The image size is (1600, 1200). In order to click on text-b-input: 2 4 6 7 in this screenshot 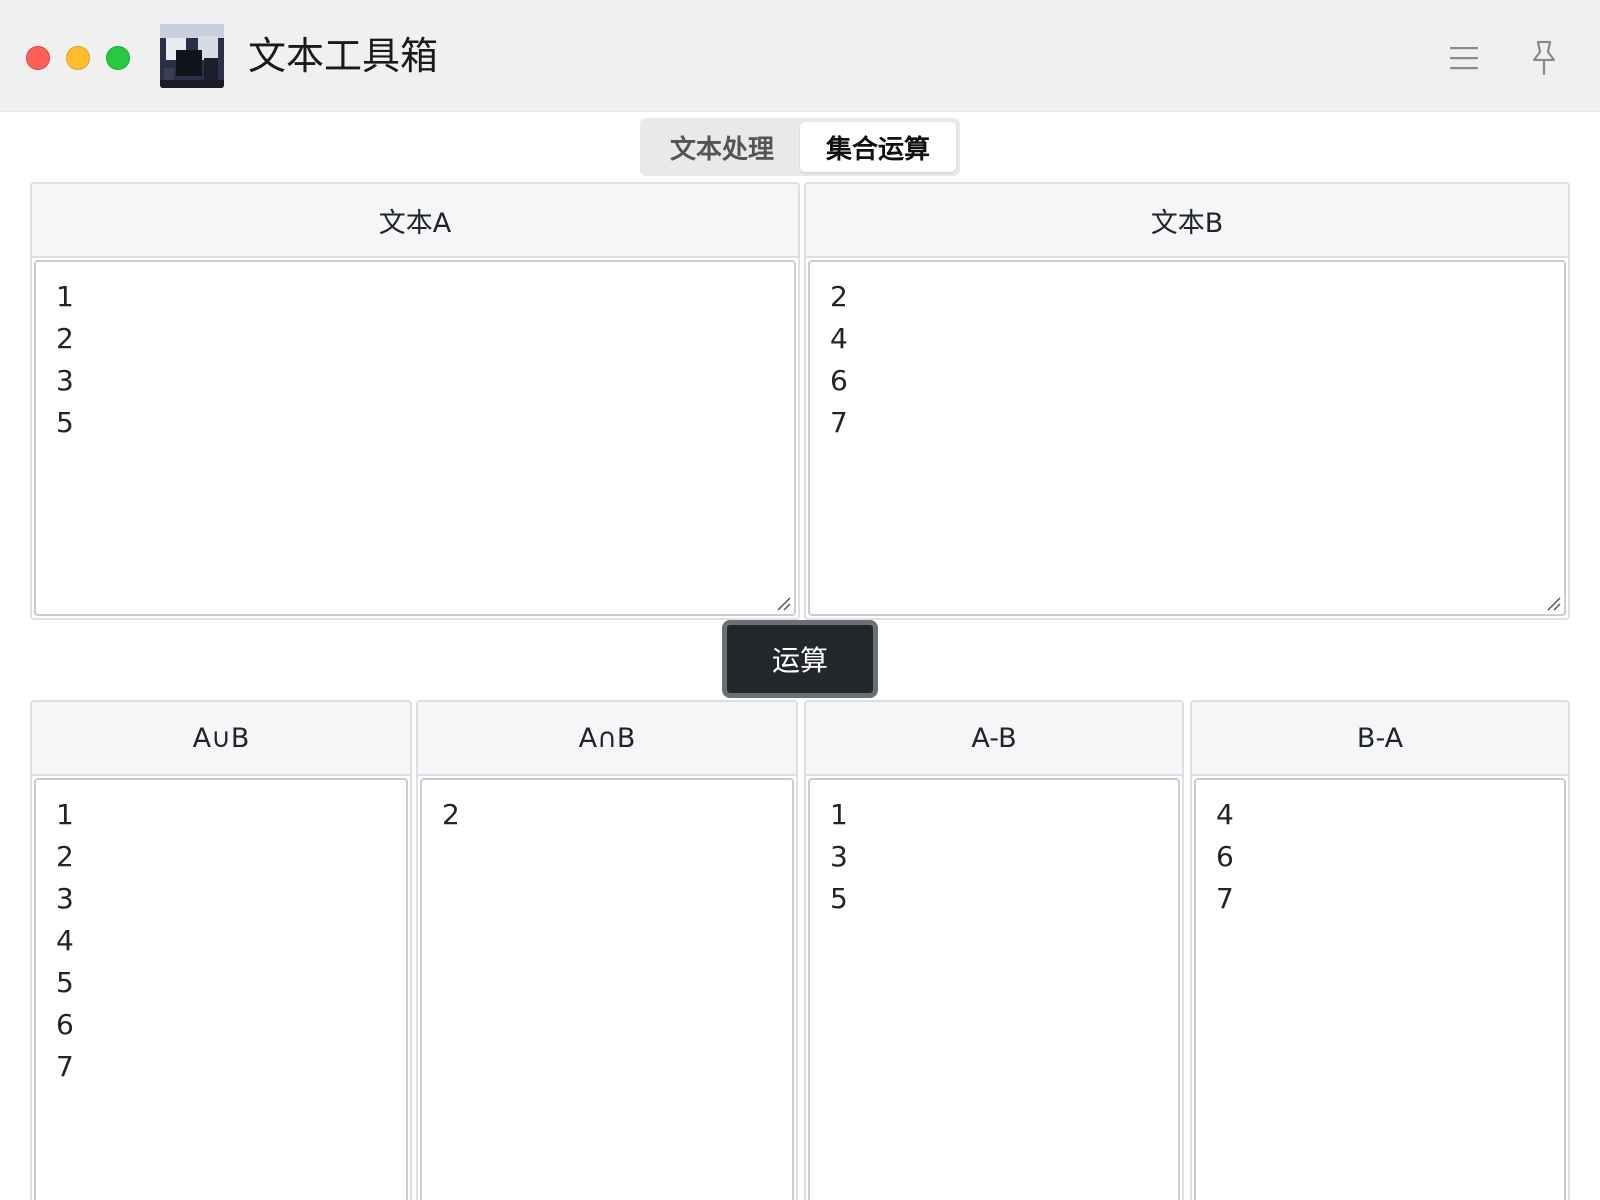, I will do `click(1187, 438)`.